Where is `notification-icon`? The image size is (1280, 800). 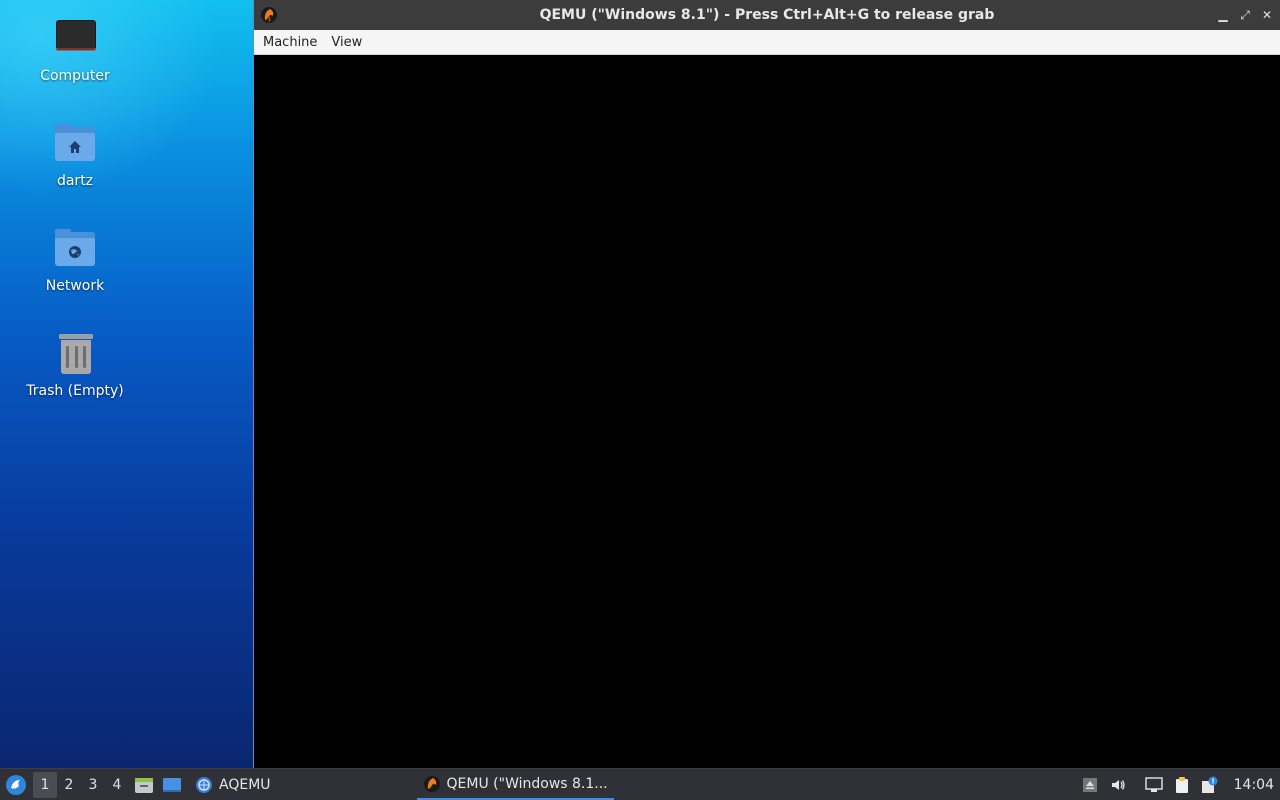 notification-icon is located at coordinates (1210, 785).